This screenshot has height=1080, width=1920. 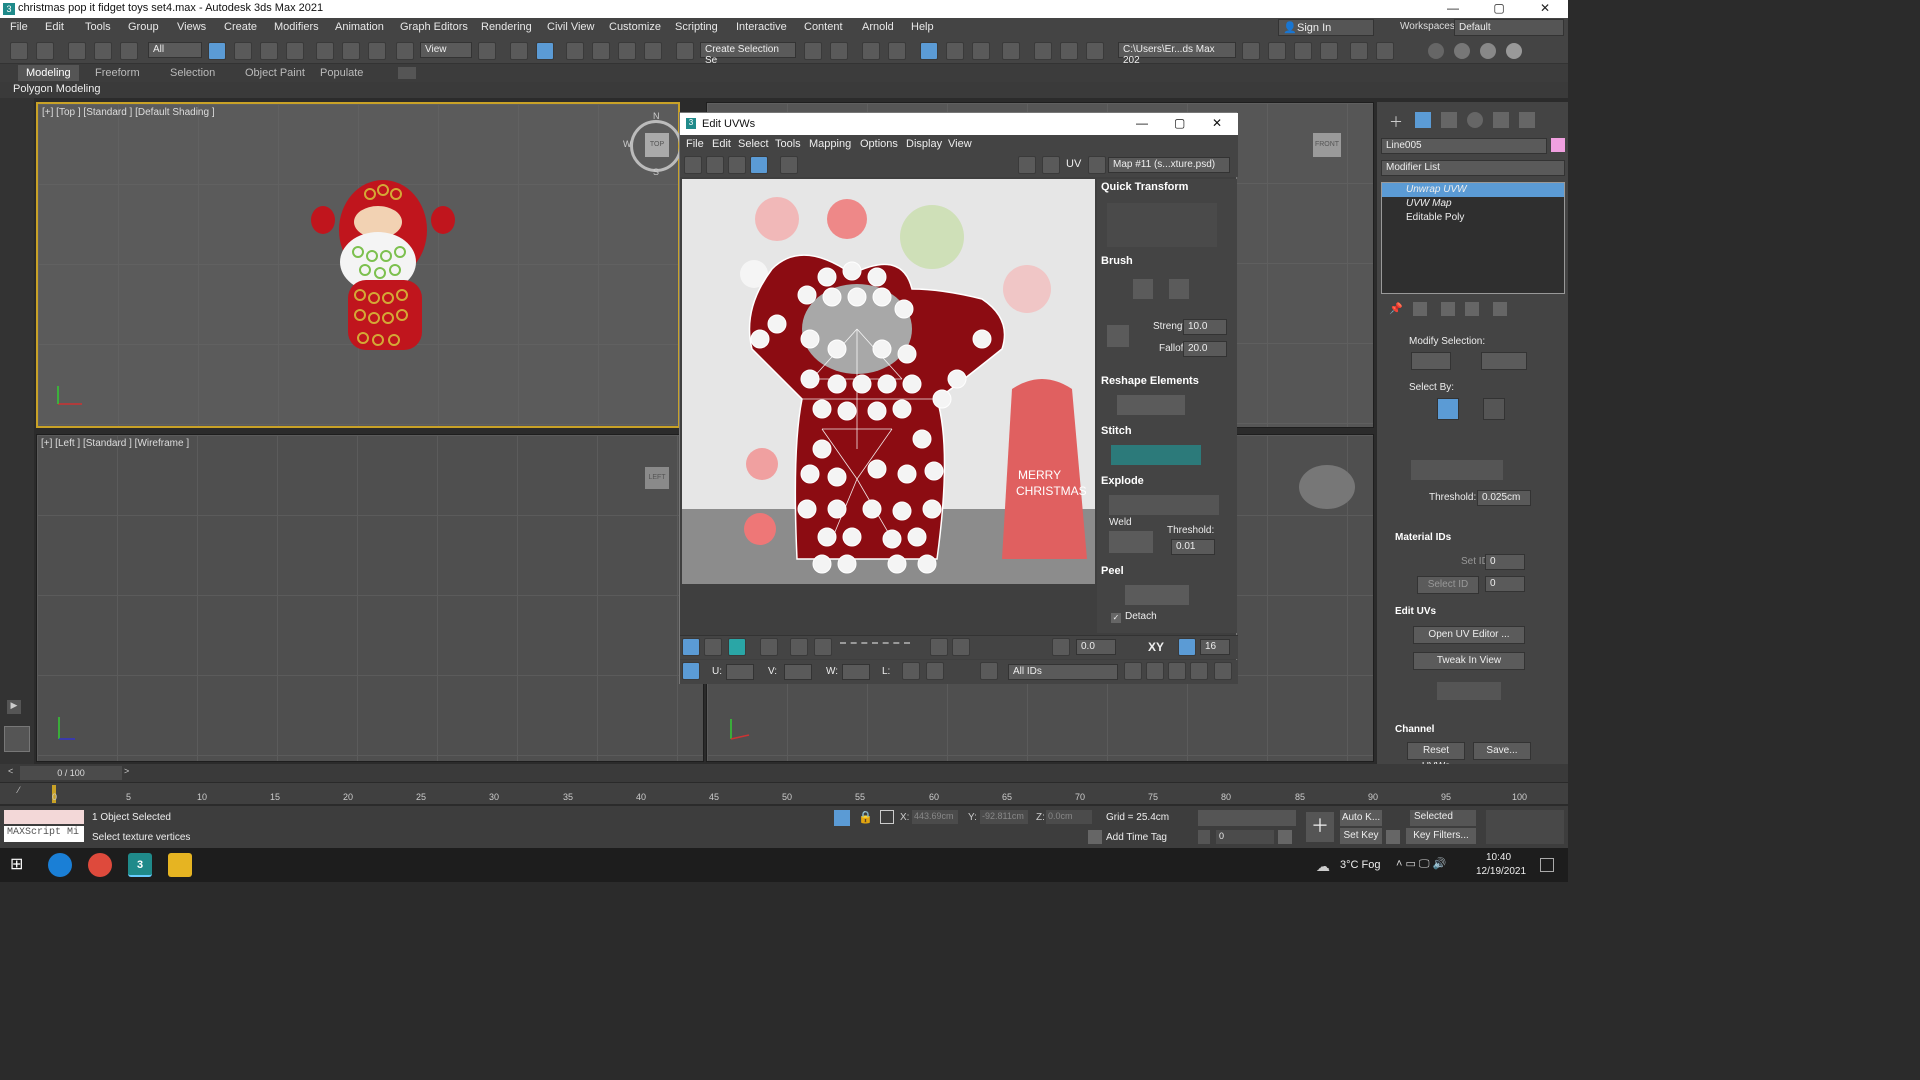 I want to click on place-icon, so click(x=405, y=51).